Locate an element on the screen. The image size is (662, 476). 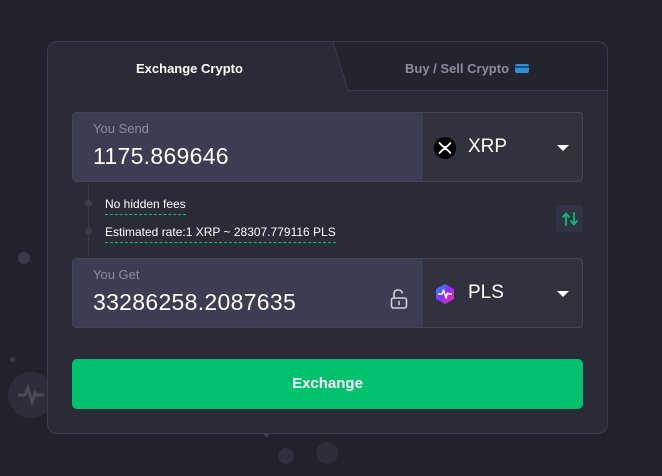
get-currency-code: PLS is located at coordinates (486, 292).